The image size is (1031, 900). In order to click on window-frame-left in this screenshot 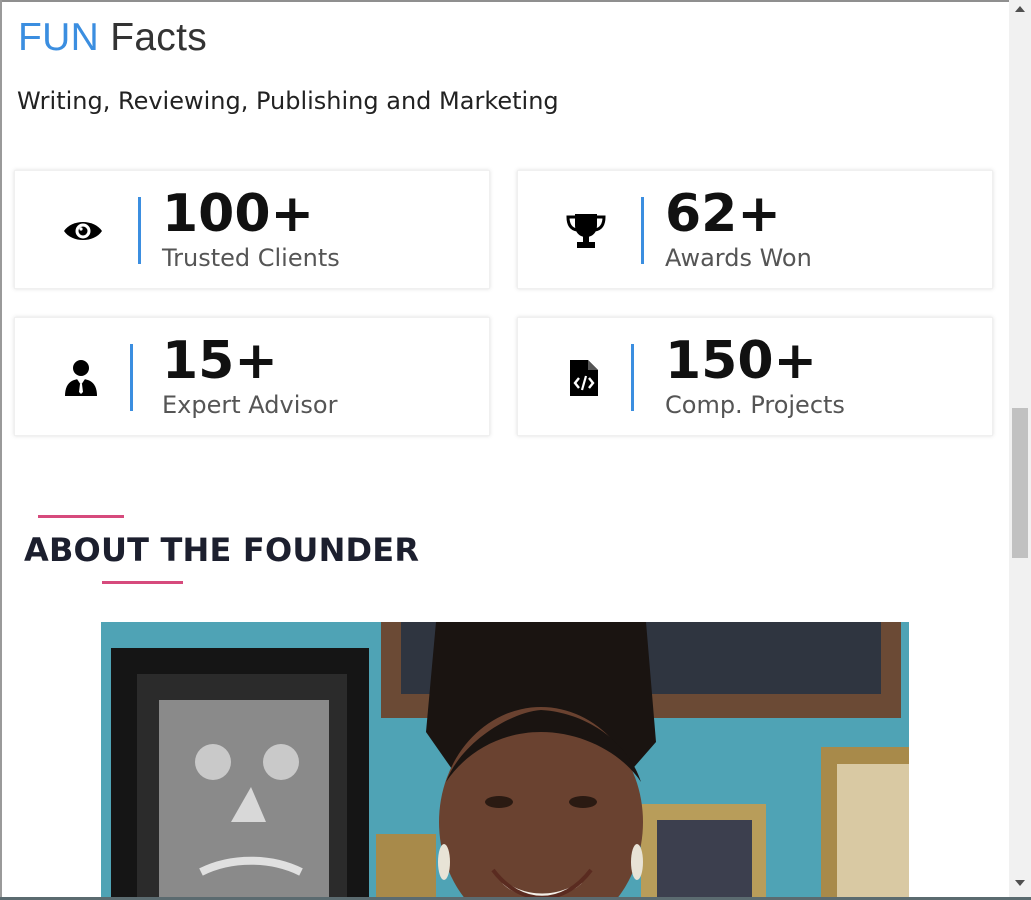, I will do `click(1, 450)`.